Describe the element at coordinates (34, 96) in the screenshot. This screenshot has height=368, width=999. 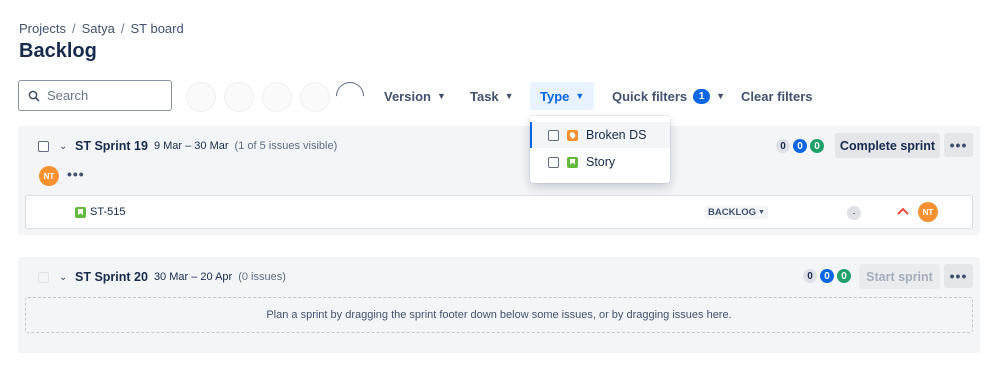
I see `search-icon` at that location.